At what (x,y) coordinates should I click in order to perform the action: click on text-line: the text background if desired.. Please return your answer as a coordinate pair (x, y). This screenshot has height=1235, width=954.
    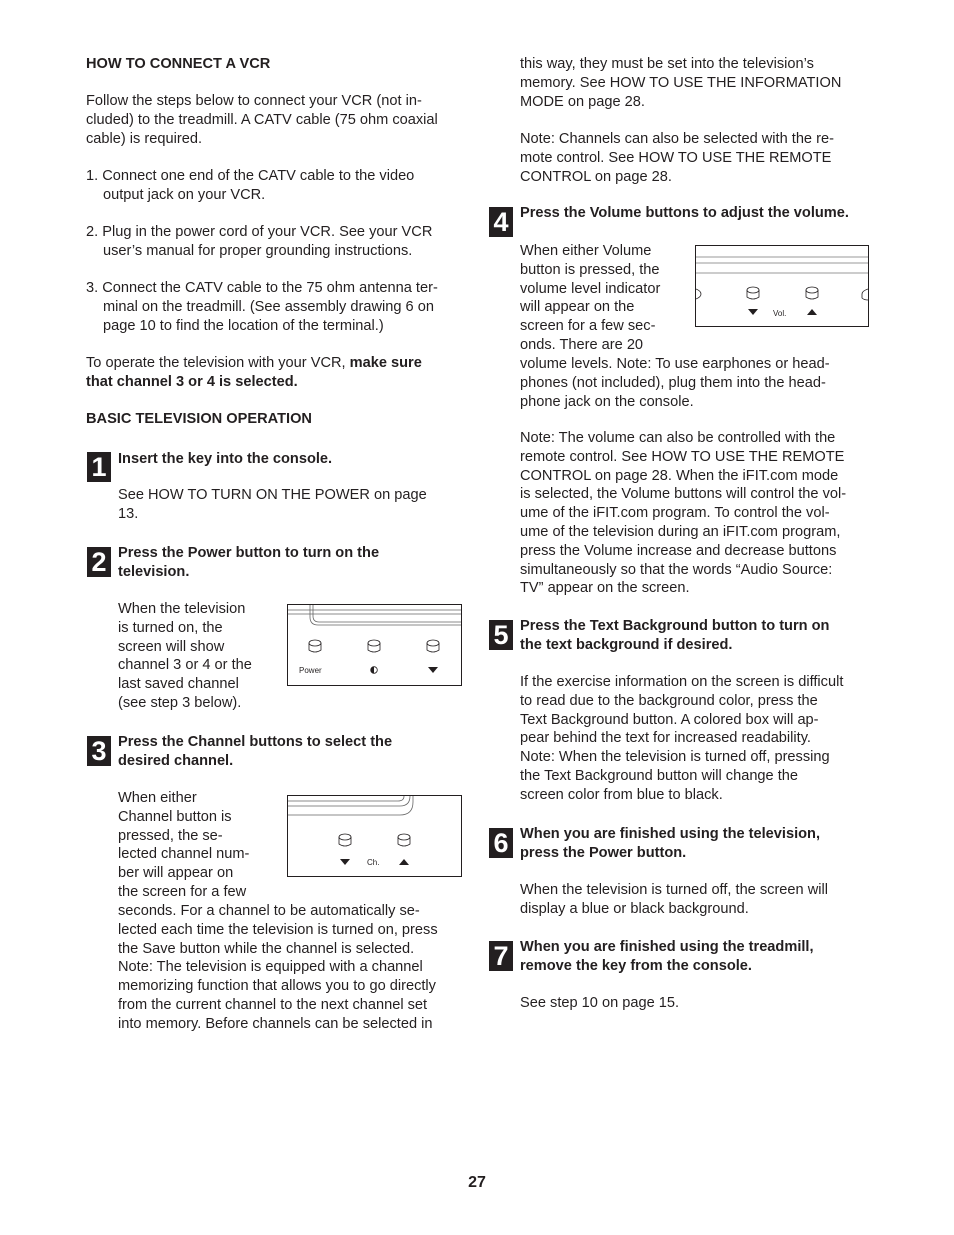
    Looking at the image, I should click on (626, 644).